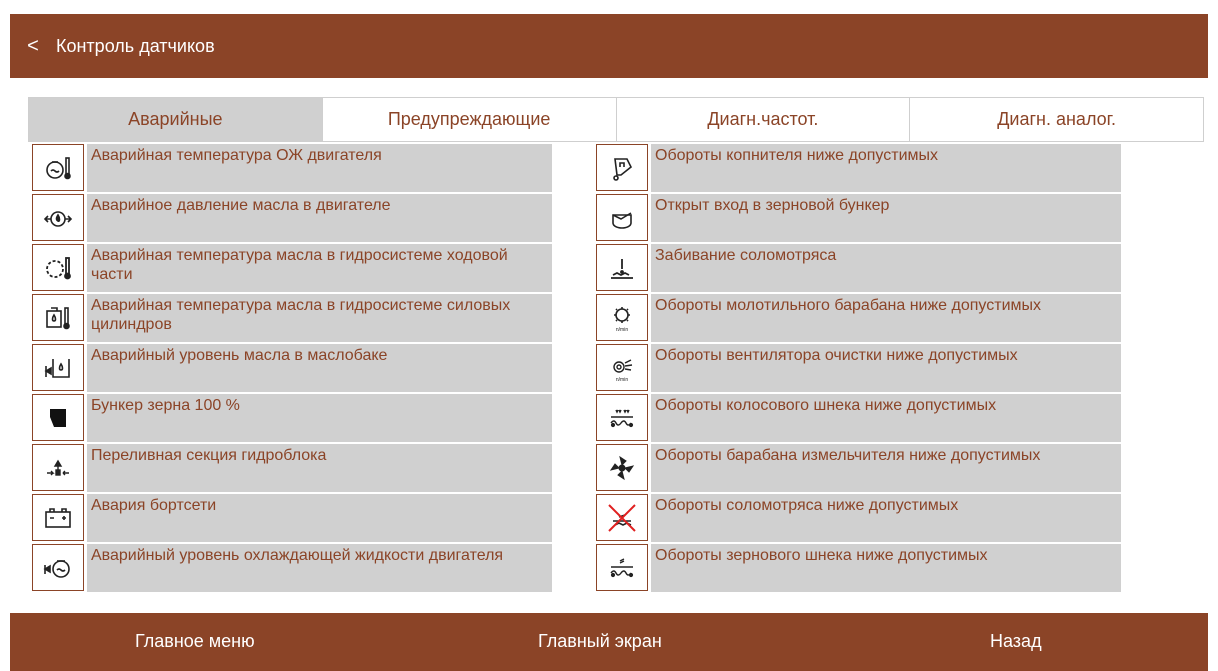 The image size is (1218, 671). What do you see at coordinates (176, 119) in the screenshot?
I see `tab-emergency: Аварийные` at bounding box center [176, 119].